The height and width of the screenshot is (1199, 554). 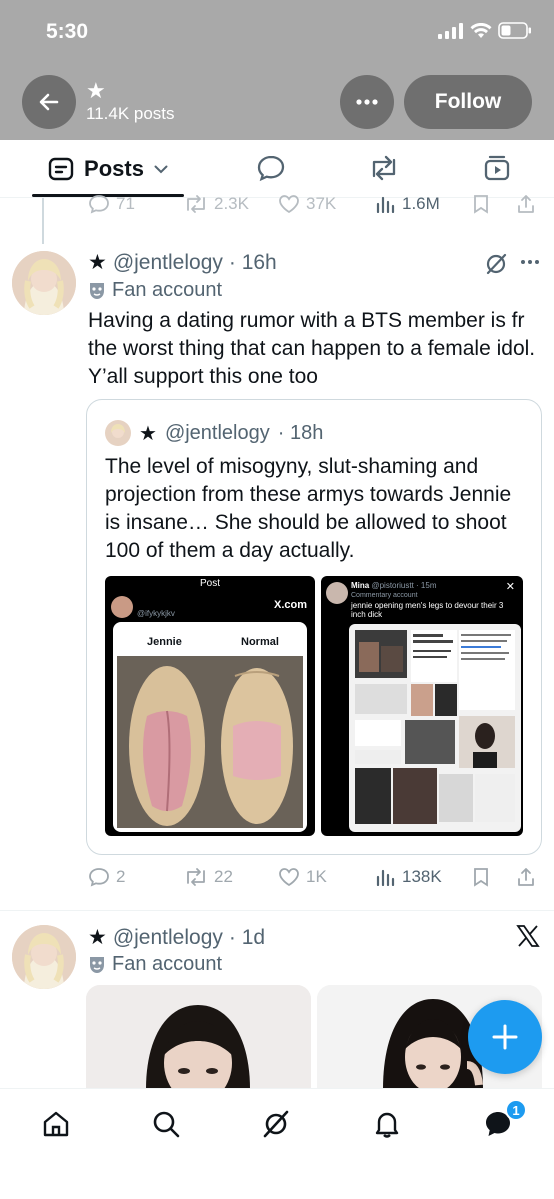 I want to click on quote-time: · 18h, so click(x=300, y=432).